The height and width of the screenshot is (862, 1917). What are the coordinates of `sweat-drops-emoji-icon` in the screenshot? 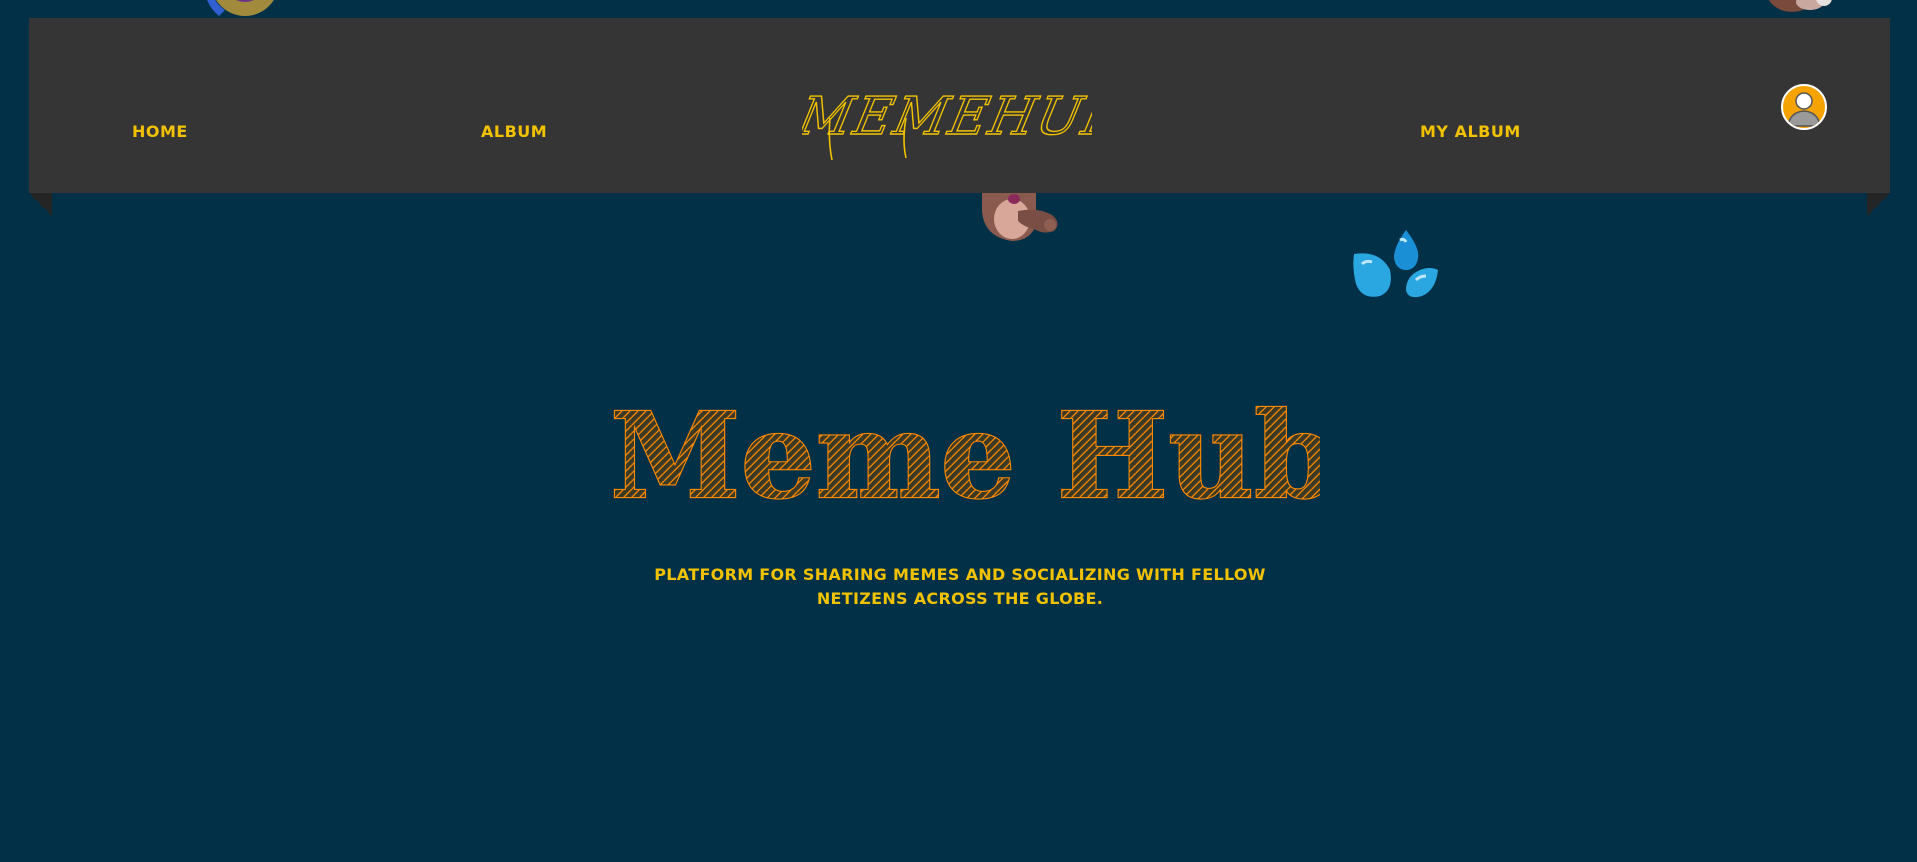 It's located at (1396, 264).